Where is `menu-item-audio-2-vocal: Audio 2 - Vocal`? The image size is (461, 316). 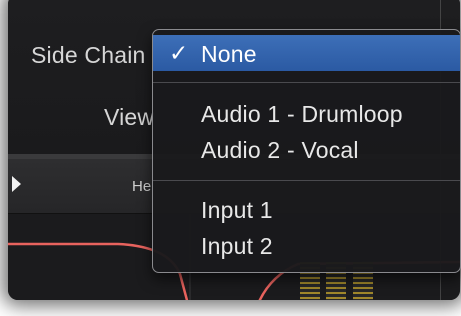 menu-item-audio-2-vocal: Audio 2 - Vocal is located at coordinates (306, 150).